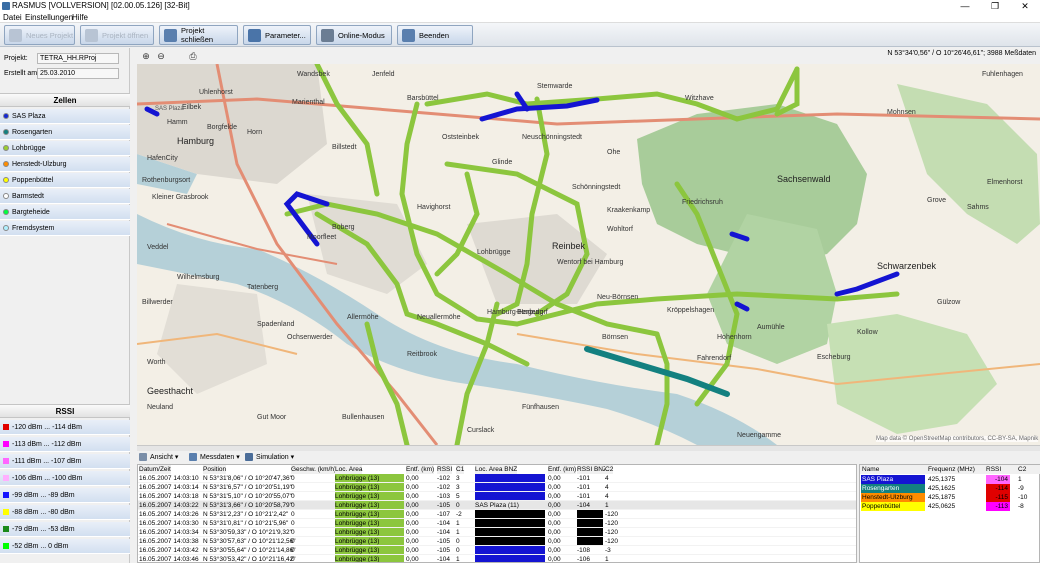 This screenshot has width=1040, height=563. I want to click on new-project-button: Neues Projekt, so click(39, 35).